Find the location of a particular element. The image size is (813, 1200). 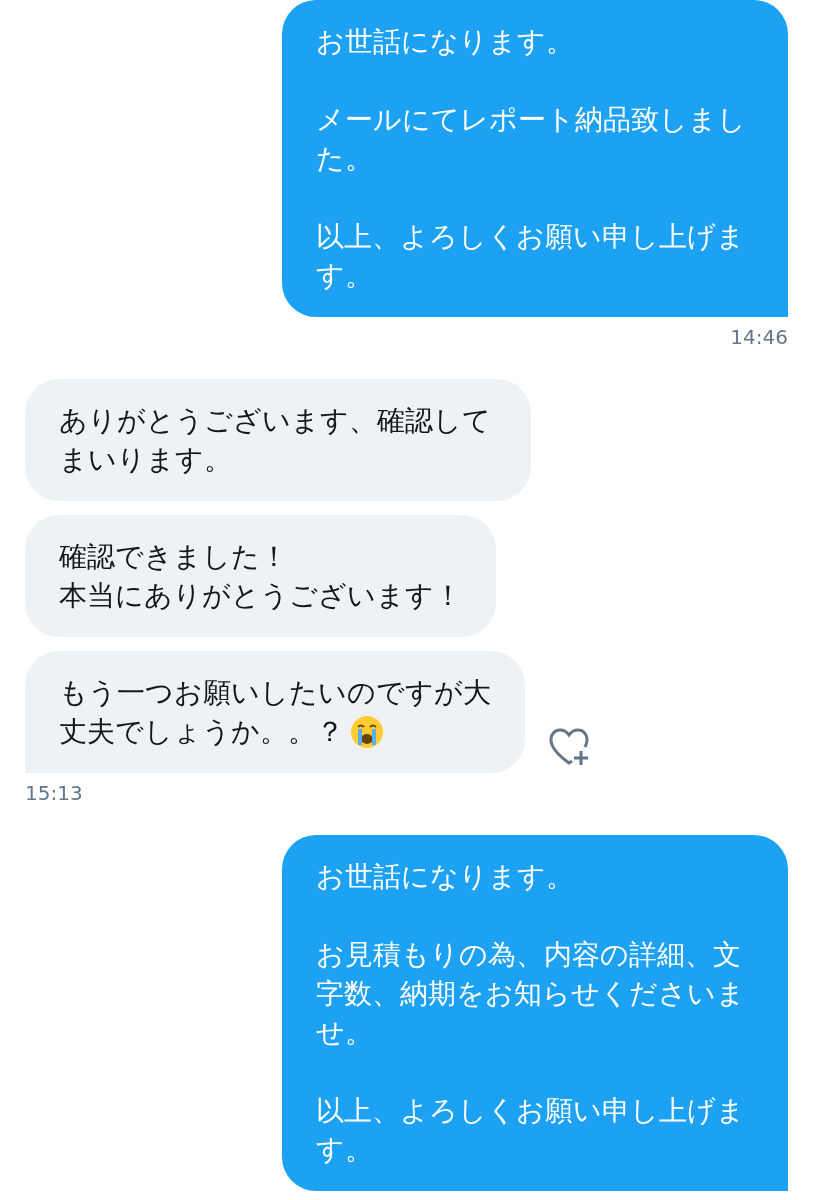

timestamp: 15:13 is located at coordinates (54, 793).